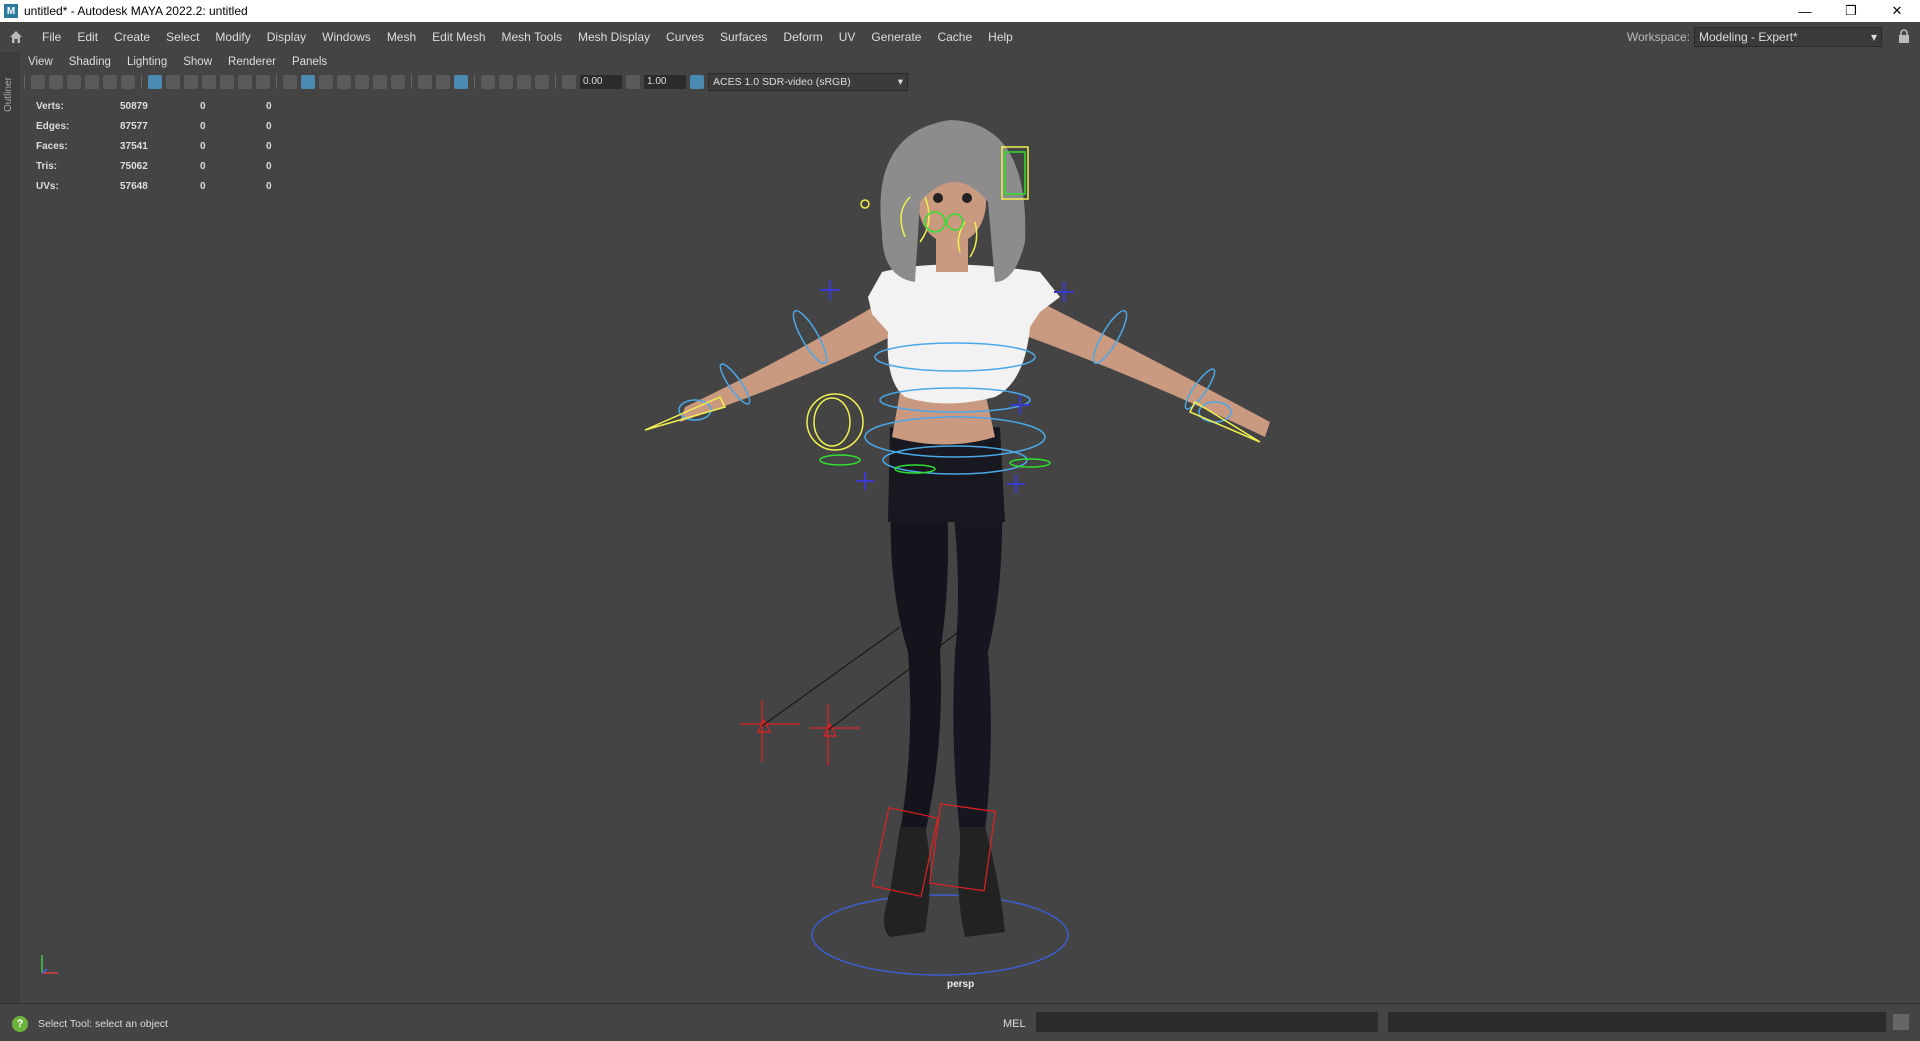  What do you see at coordinates (191, 82) in the screenshot?
I see `resolution-gate-icon` at bounding box center [191, 82].